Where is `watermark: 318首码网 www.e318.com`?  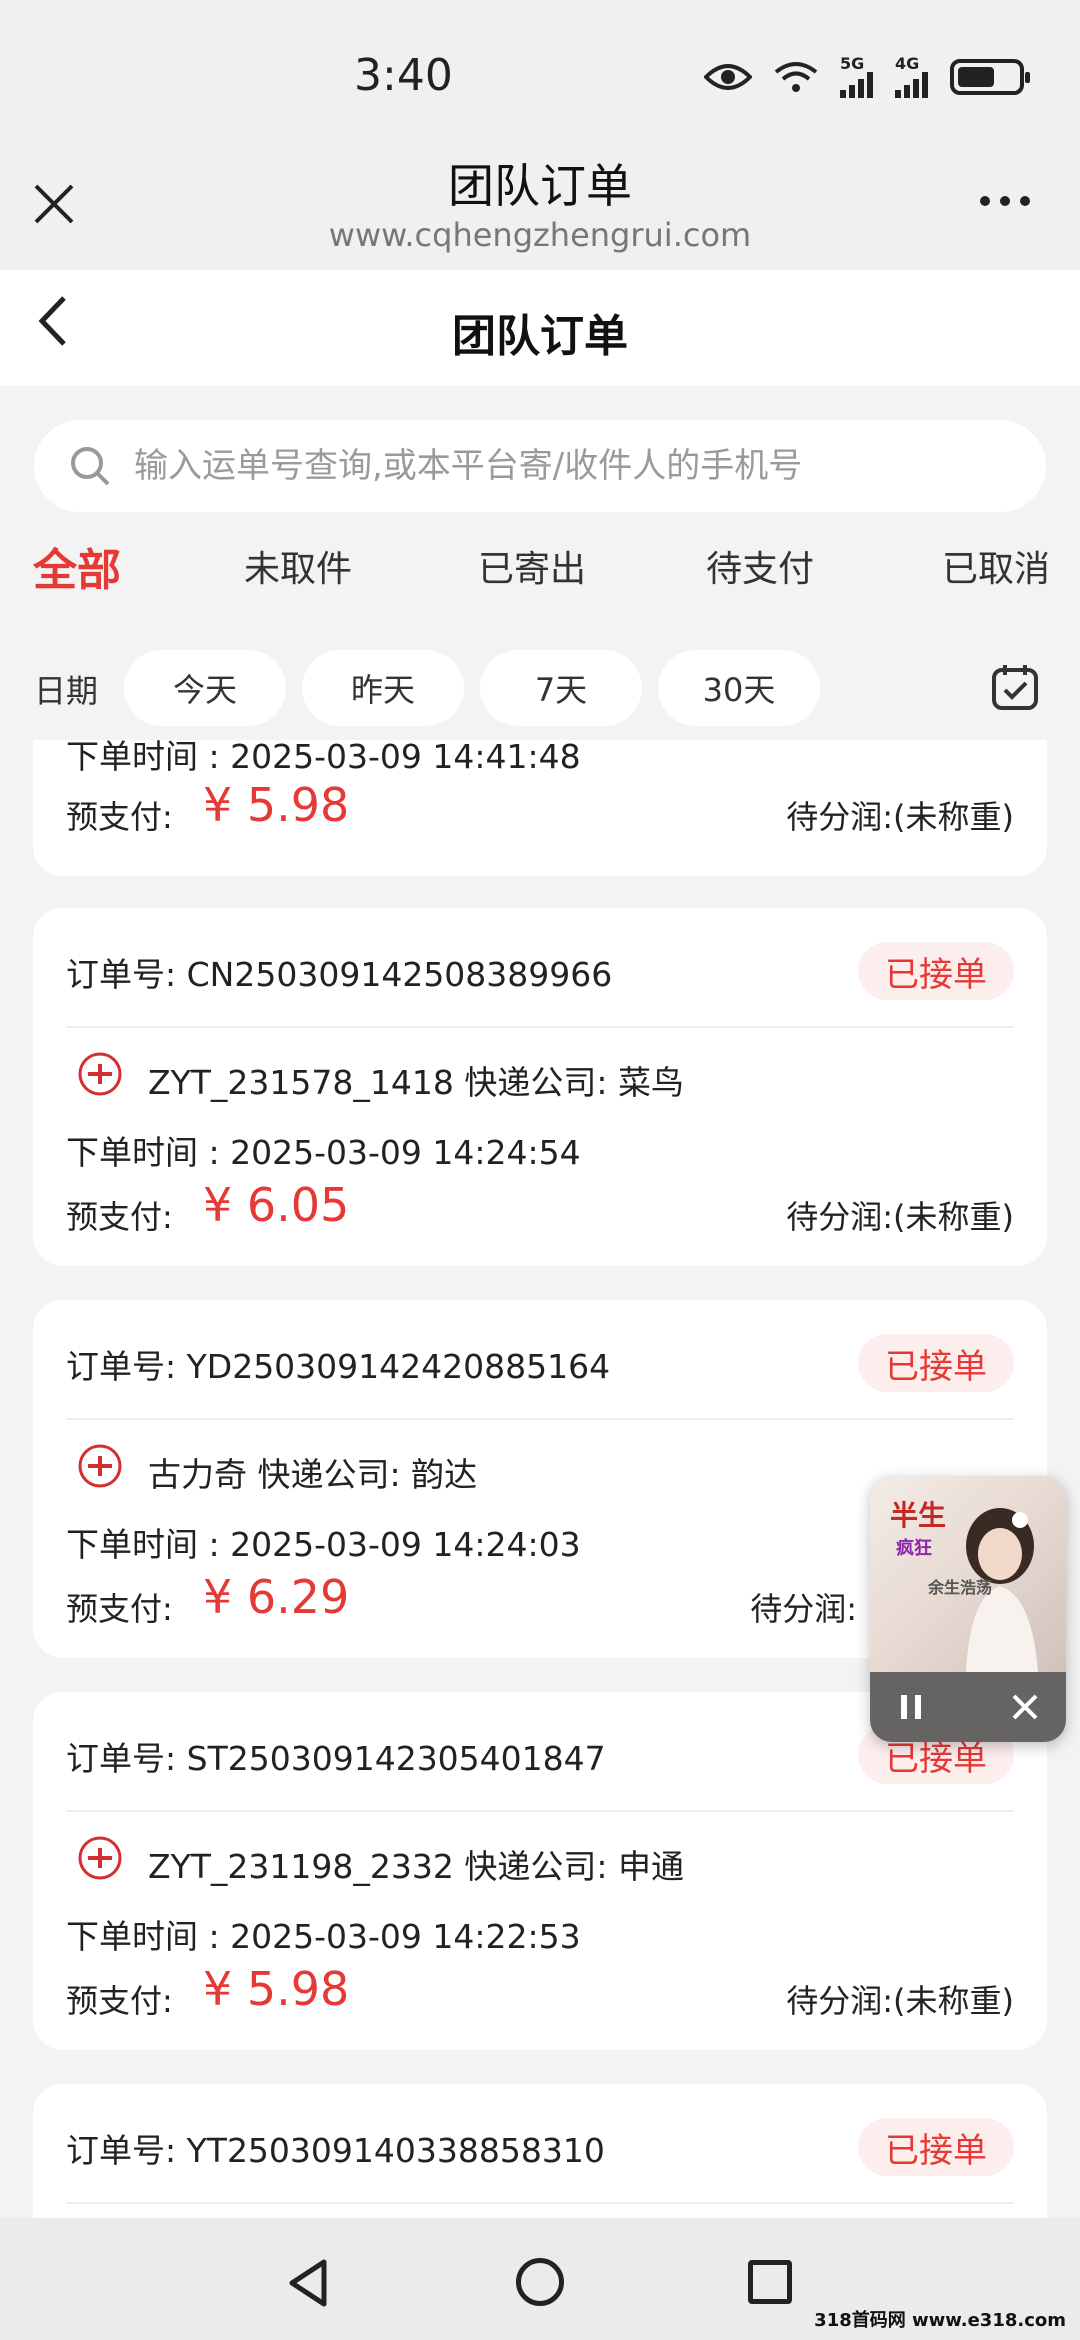 watermark: 318首码网 www.e318.com is located at coordinates (940, 2320).